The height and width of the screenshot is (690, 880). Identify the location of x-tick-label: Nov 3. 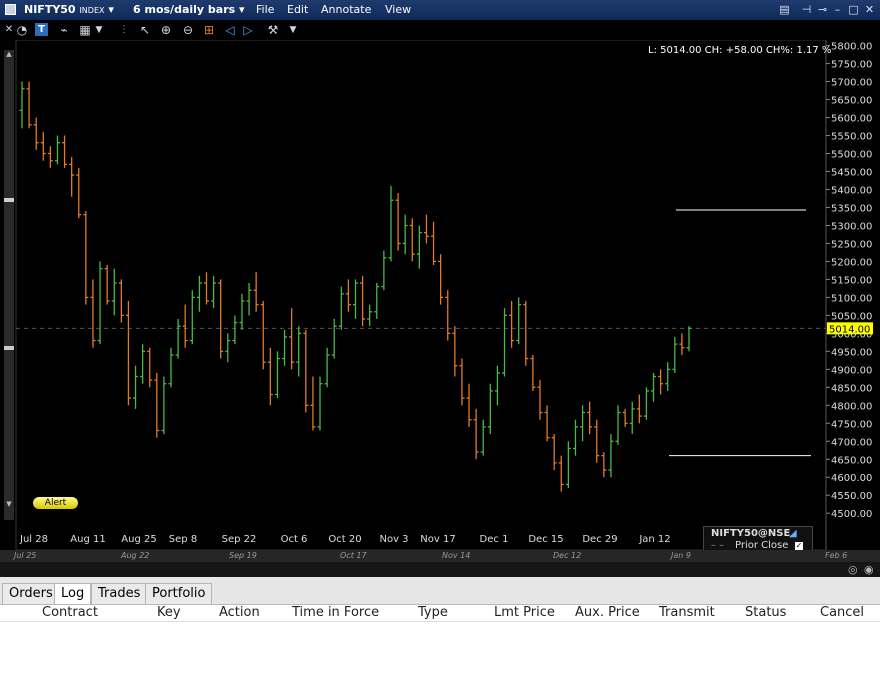
(393, 539).